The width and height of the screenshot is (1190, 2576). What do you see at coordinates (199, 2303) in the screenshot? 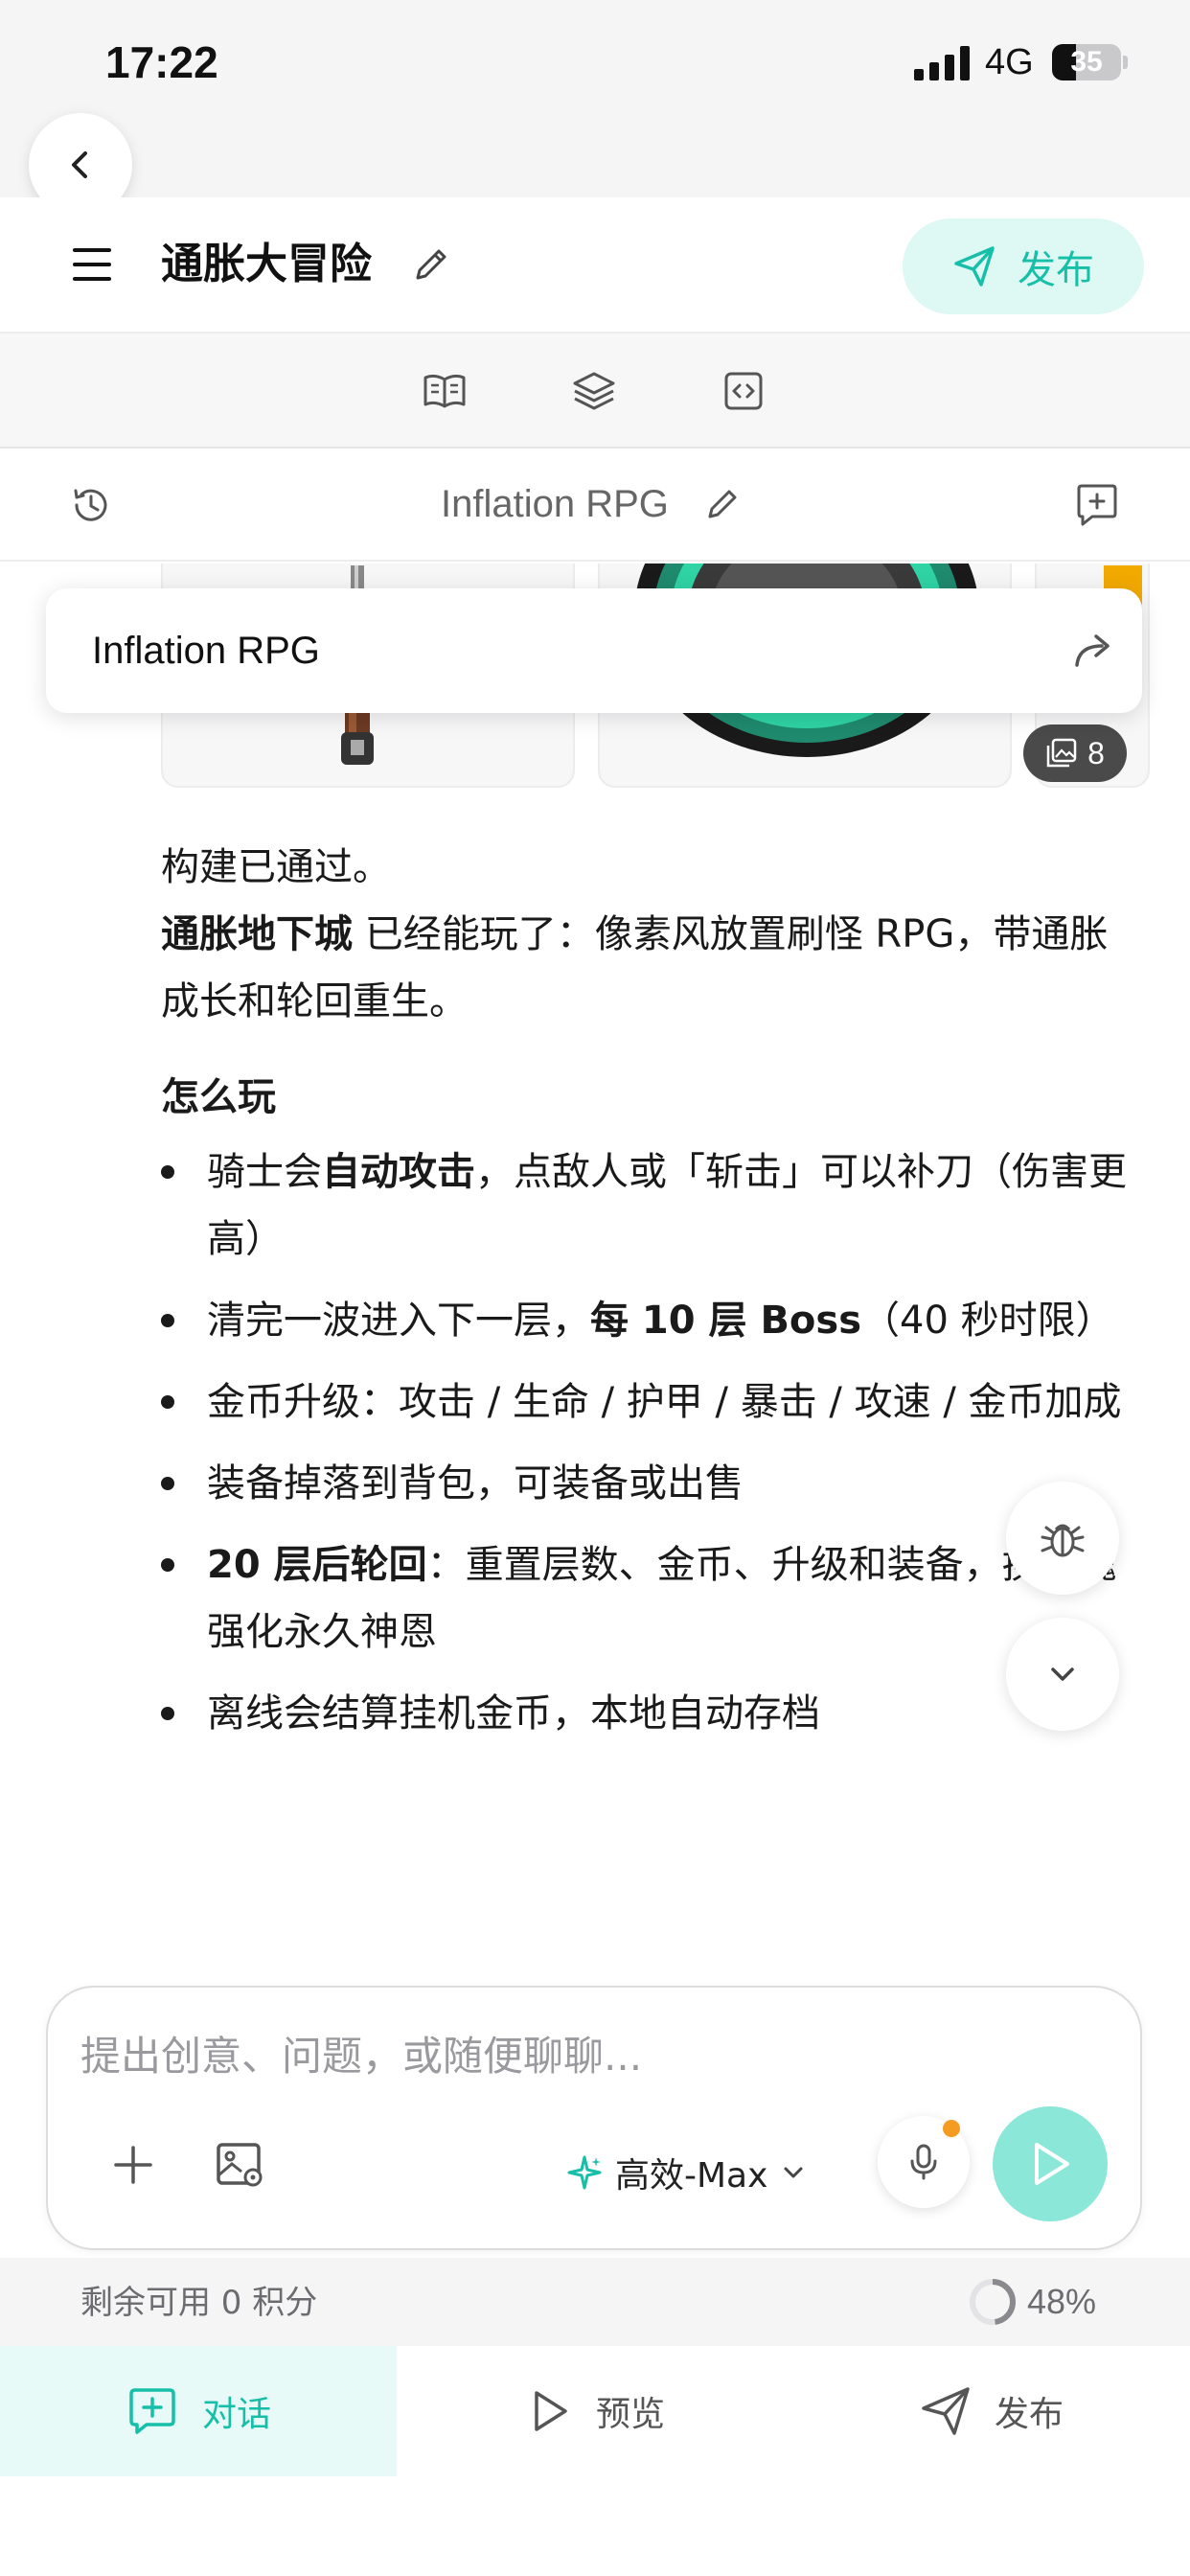
I see `credits-remaining: 剩余可用 0 积分` at bounding box center [199, 2303].